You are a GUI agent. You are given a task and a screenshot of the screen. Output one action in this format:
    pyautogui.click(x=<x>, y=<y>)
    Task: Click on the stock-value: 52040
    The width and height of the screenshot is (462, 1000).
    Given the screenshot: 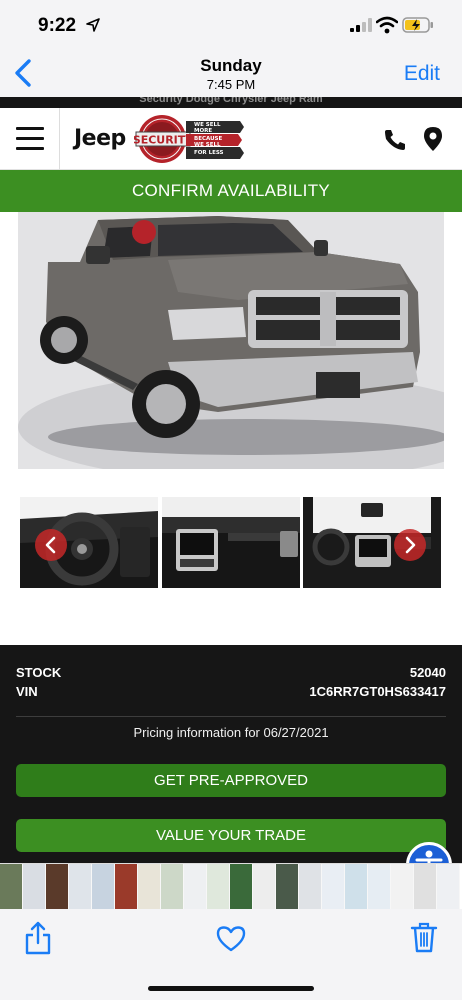 What is the action you would take?
    pyautogui.click(x=427, y=672)
    